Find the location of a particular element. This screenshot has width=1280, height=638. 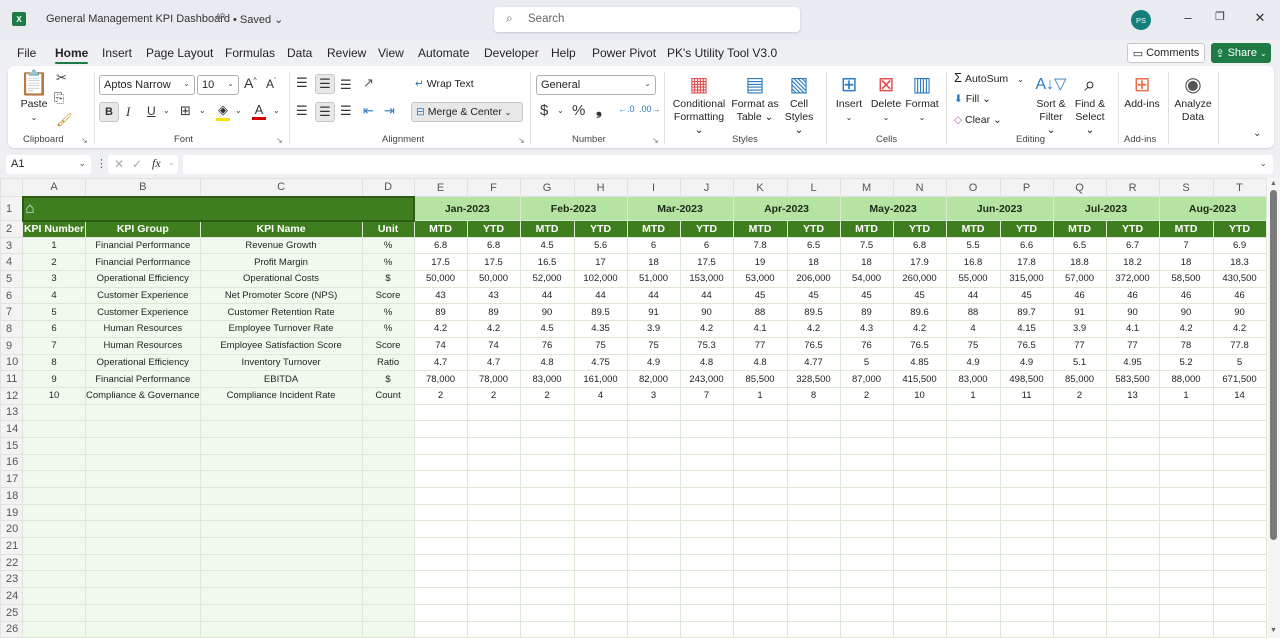

number-format-select: General ⌄ is located at coordinates (596, 85).